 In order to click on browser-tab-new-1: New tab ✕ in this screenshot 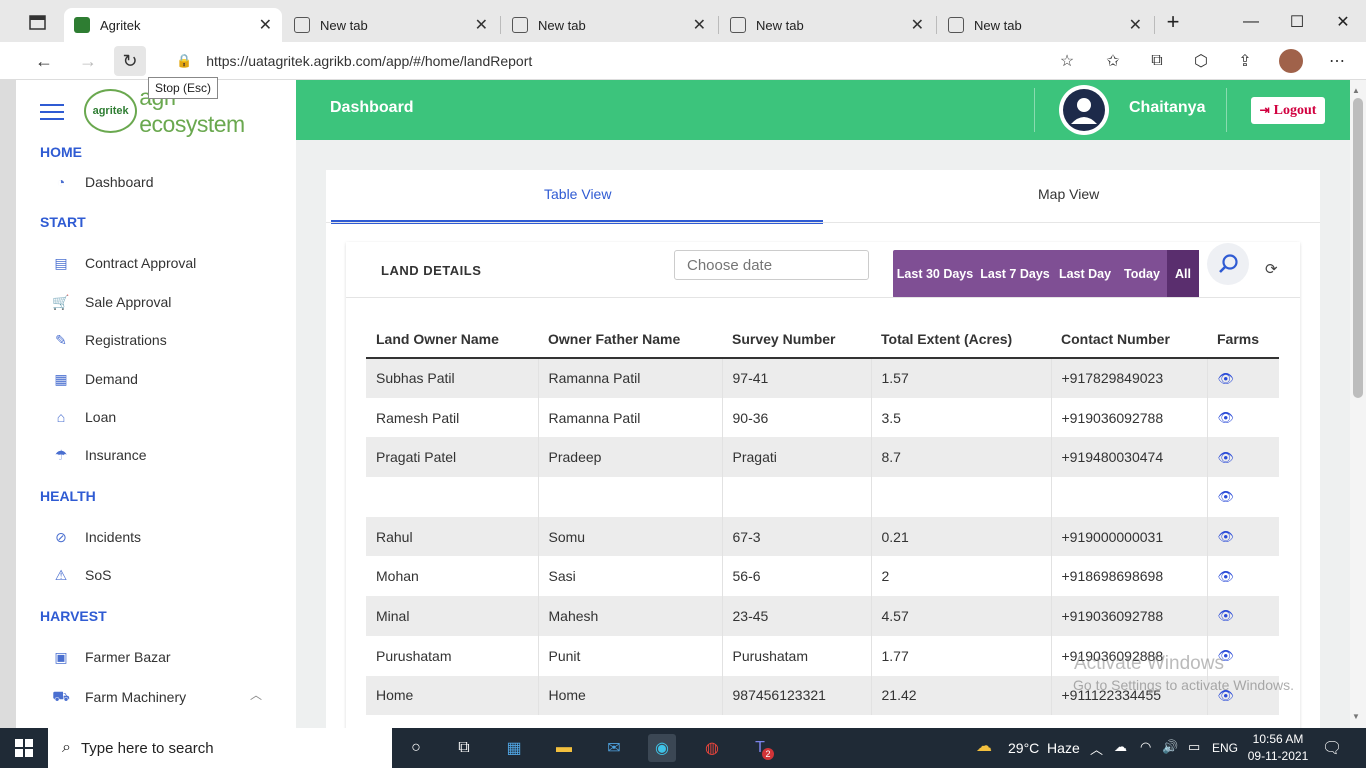, I will do `click(391, 25)`.